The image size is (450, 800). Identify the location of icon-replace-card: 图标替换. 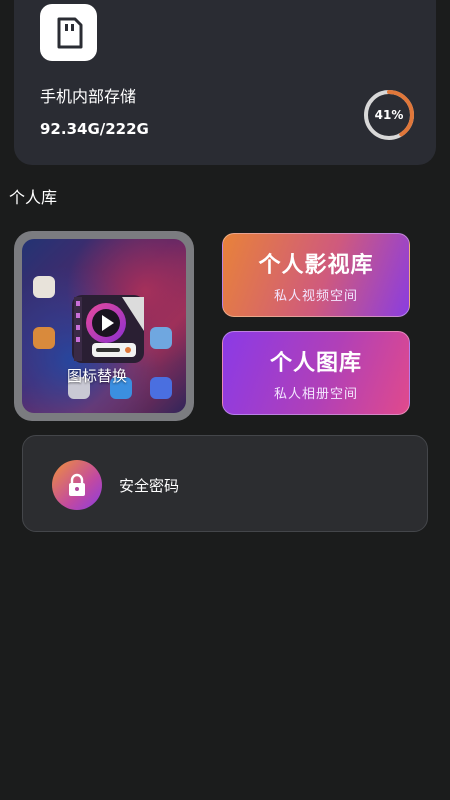
(104, 326).